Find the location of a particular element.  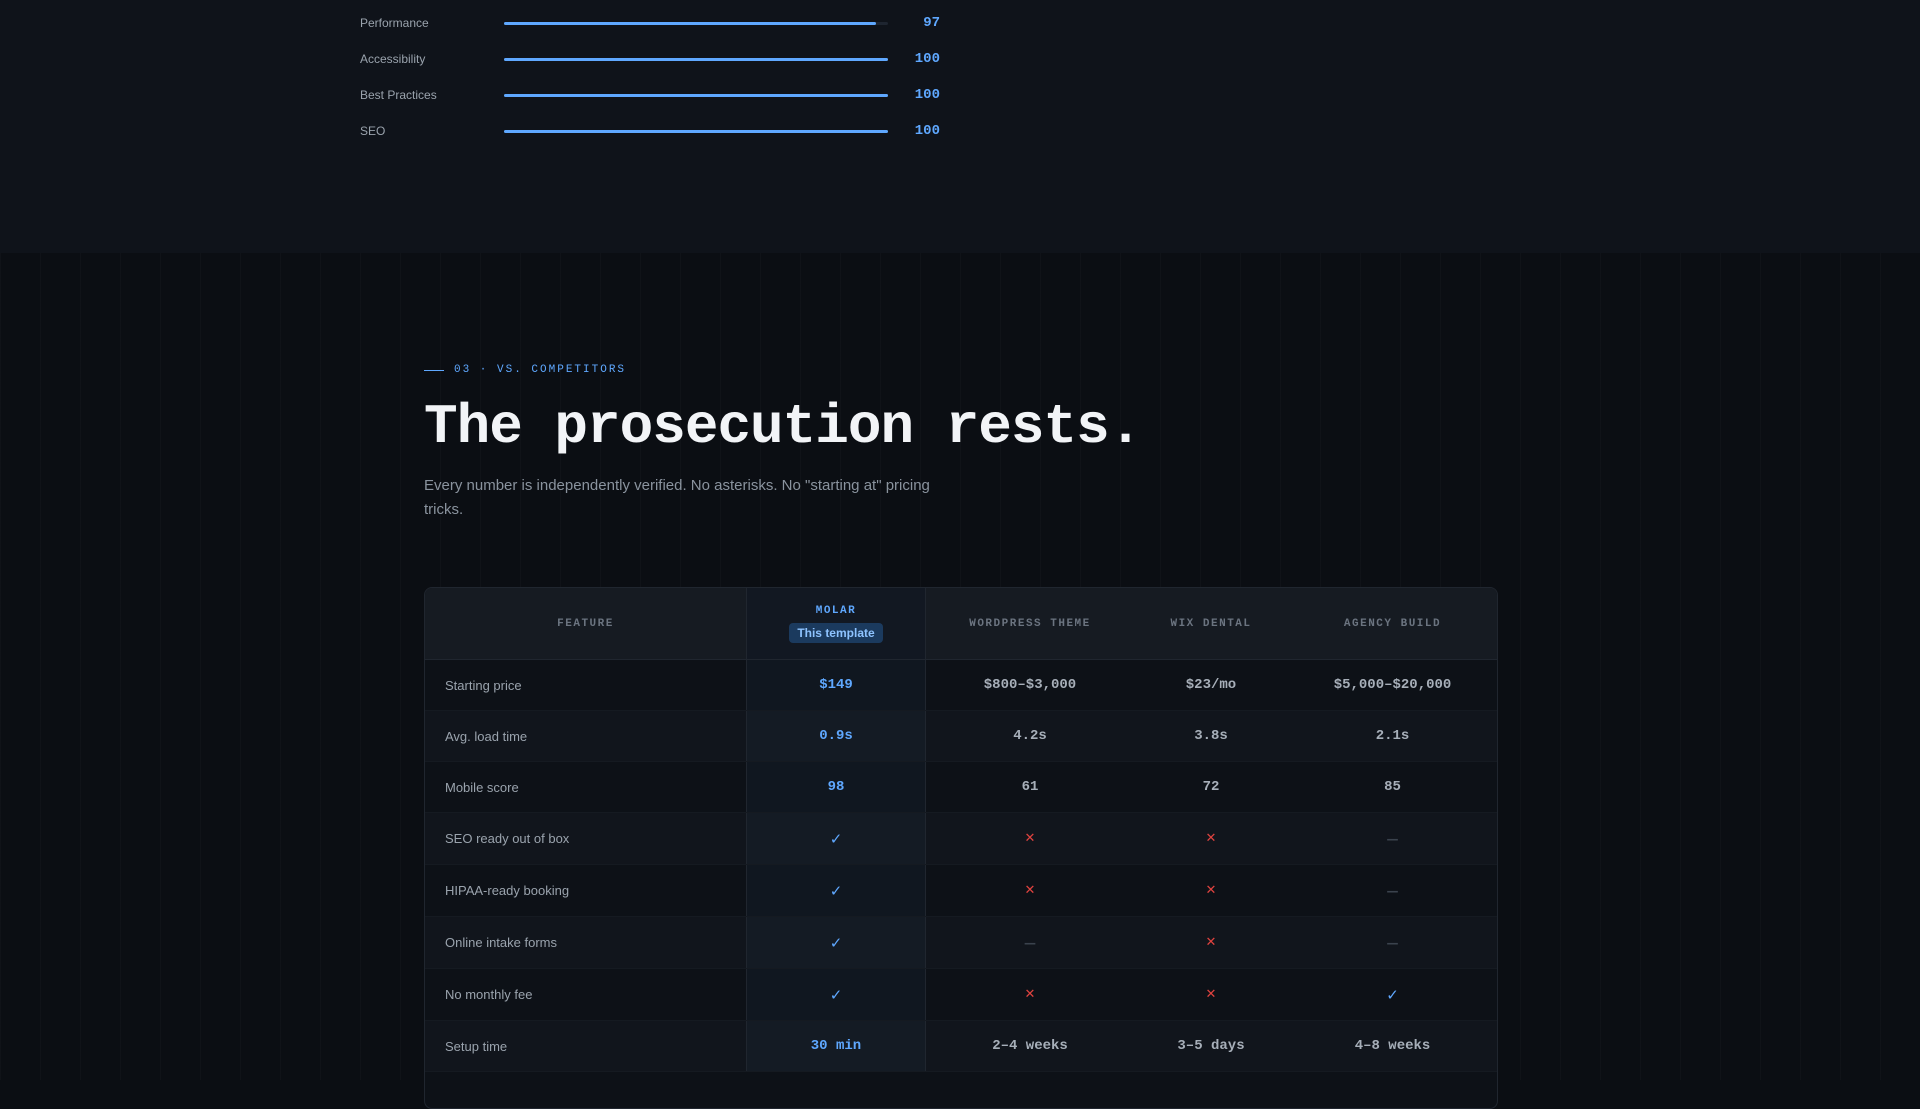

cell-molar: $149 is located at coordinates (836, 685).